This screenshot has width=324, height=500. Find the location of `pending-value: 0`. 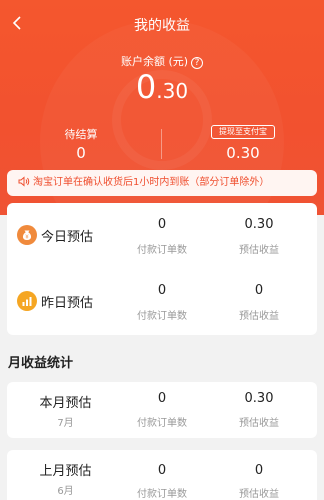

pending-value: 0 is located at coordinates (81, 153).